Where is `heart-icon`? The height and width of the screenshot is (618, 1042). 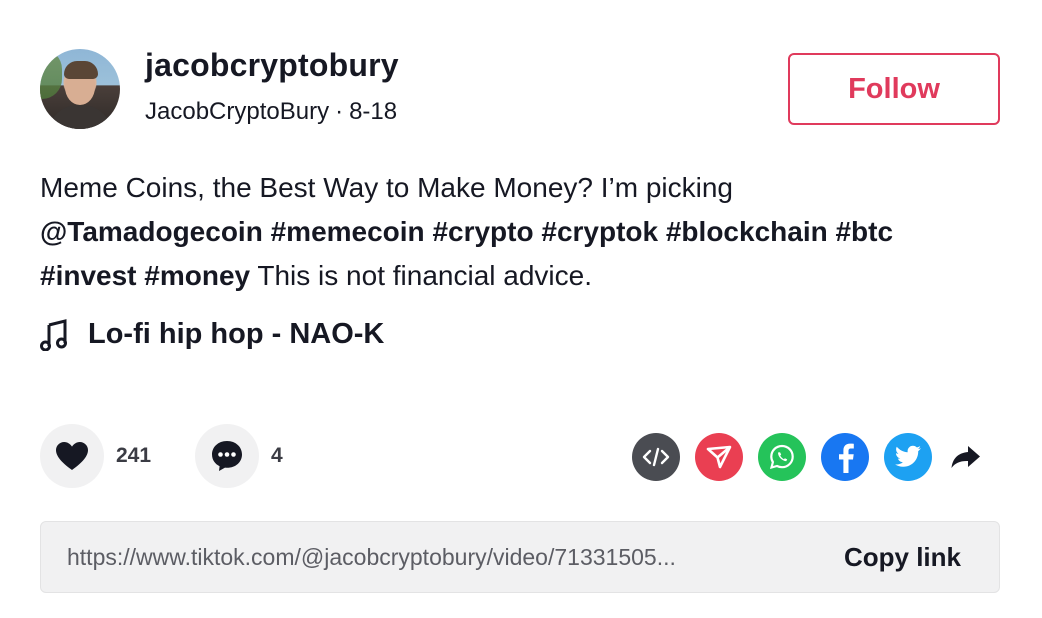 heart-icon is located at coordinates (72, 456).